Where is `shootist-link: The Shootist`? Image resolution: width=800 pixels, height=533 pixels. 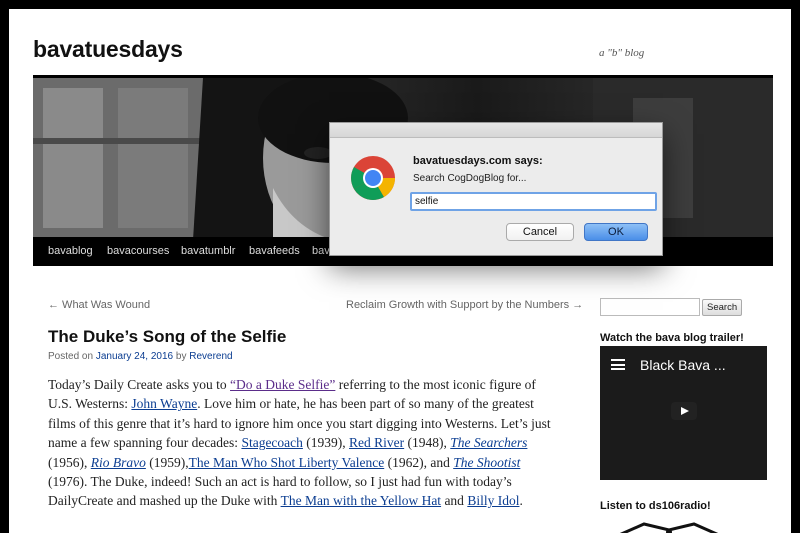 shootist-link: The Shootist is located at coordinates (486, 462).